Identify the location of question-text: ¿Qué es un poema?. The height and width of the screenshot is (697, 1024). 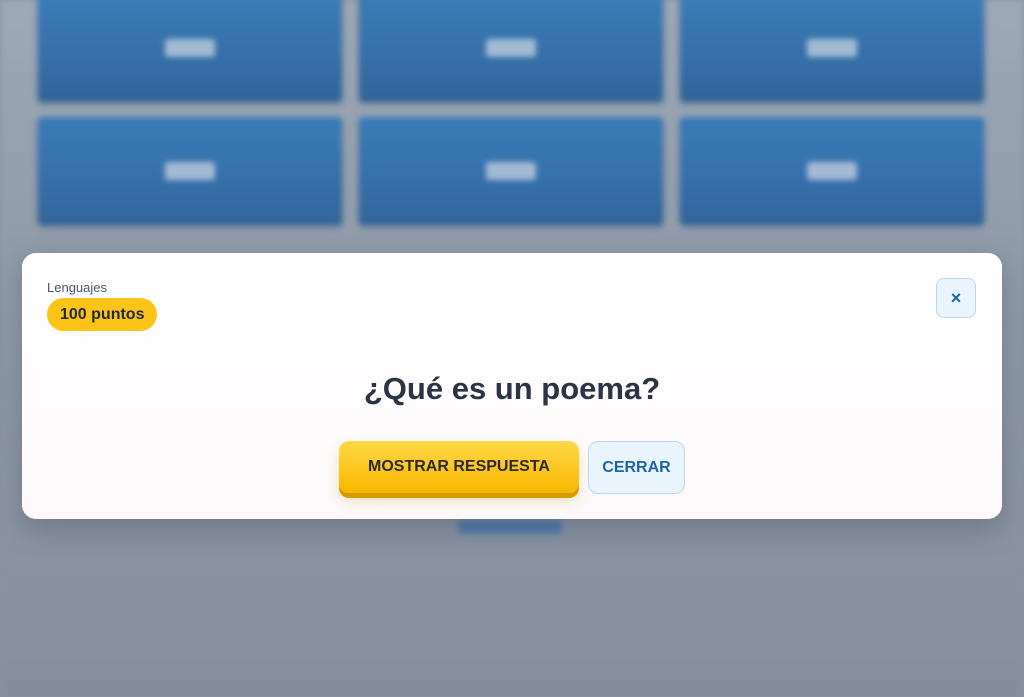
(512, 388).